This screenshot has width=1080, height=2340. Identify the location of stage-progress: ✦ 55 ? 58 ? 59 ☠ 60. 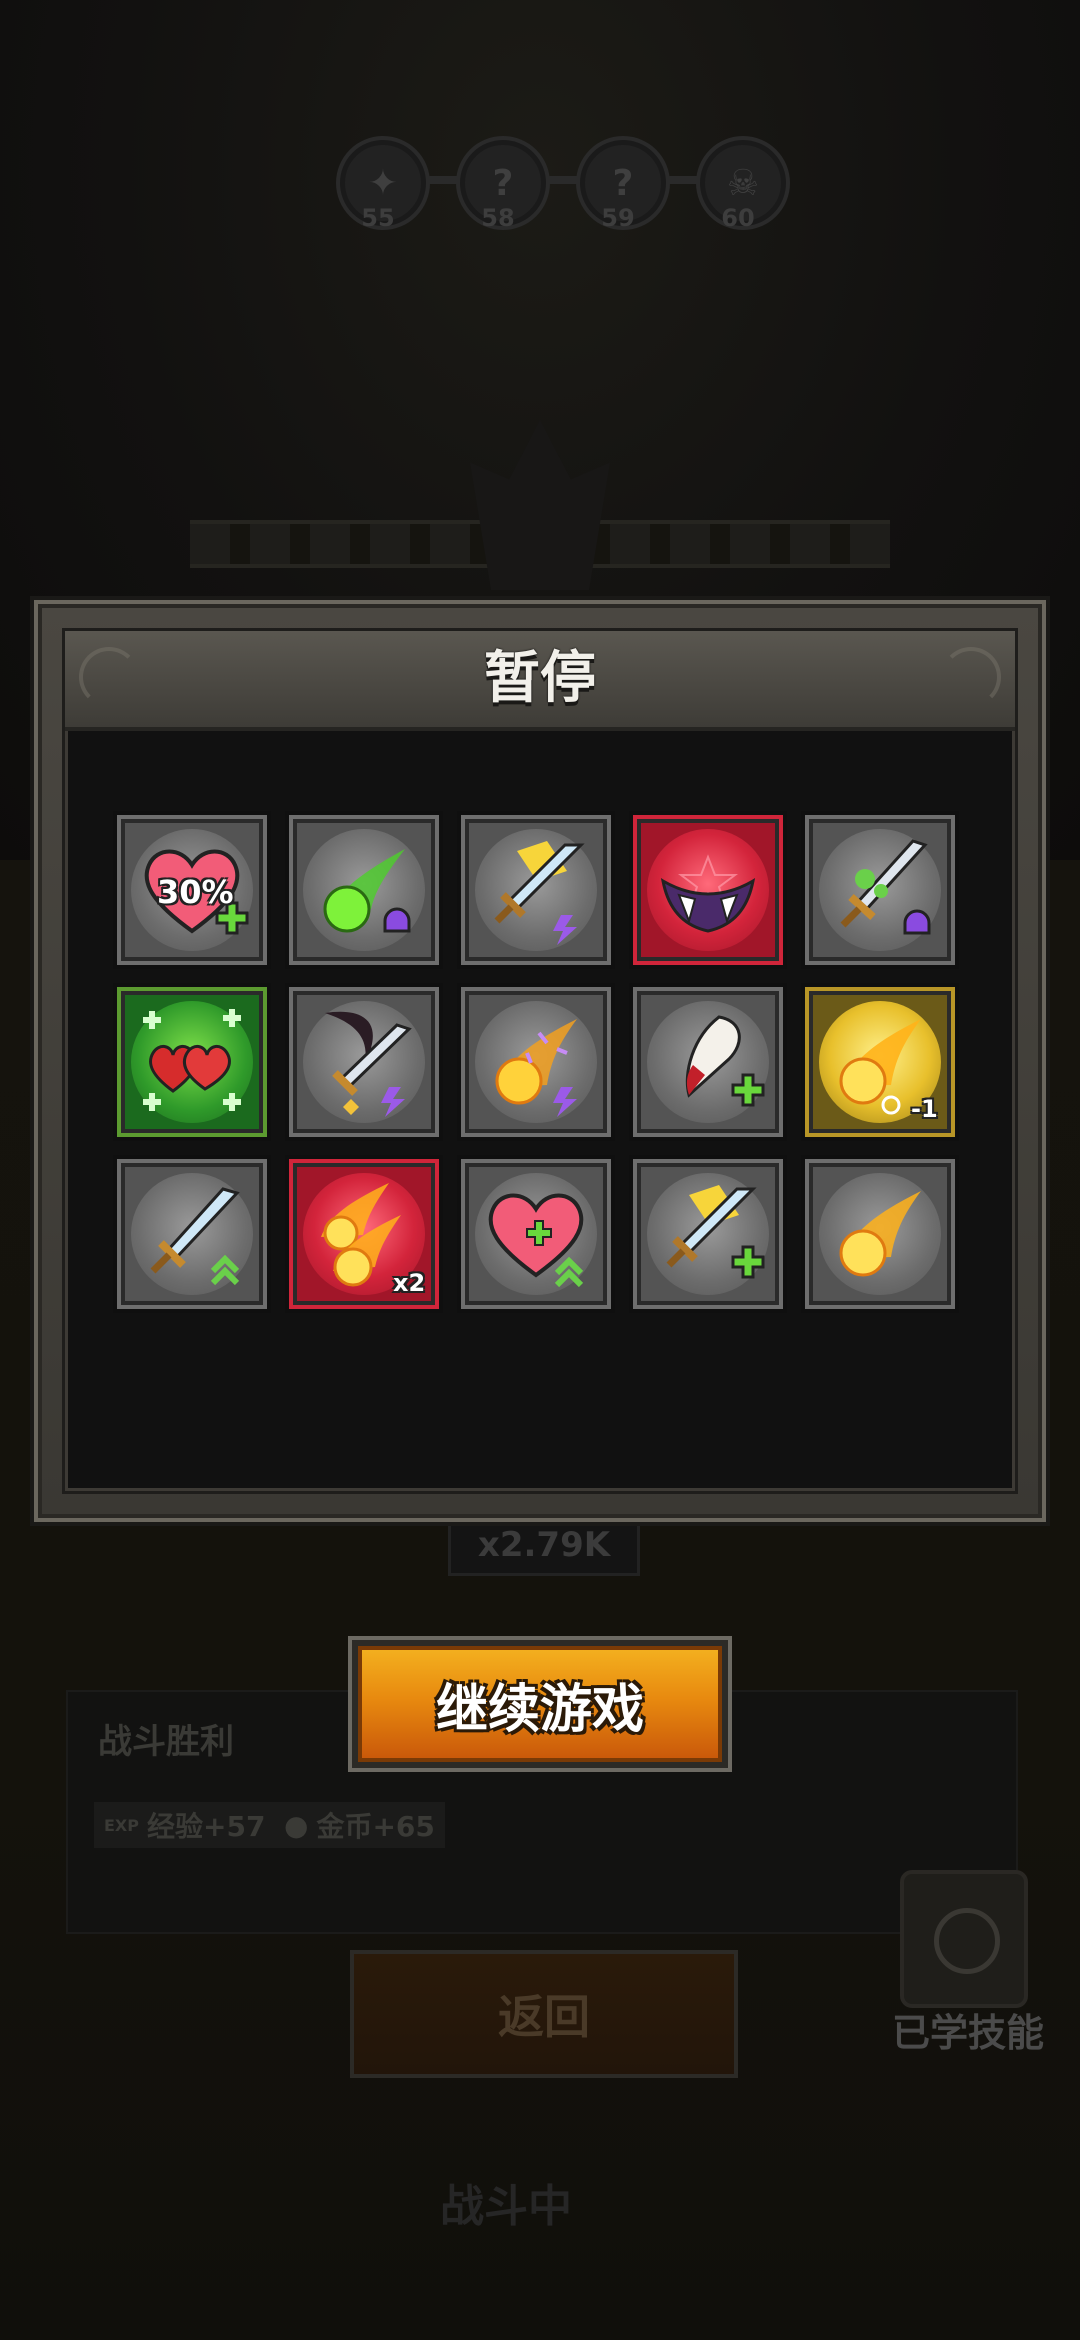
(570, 186).